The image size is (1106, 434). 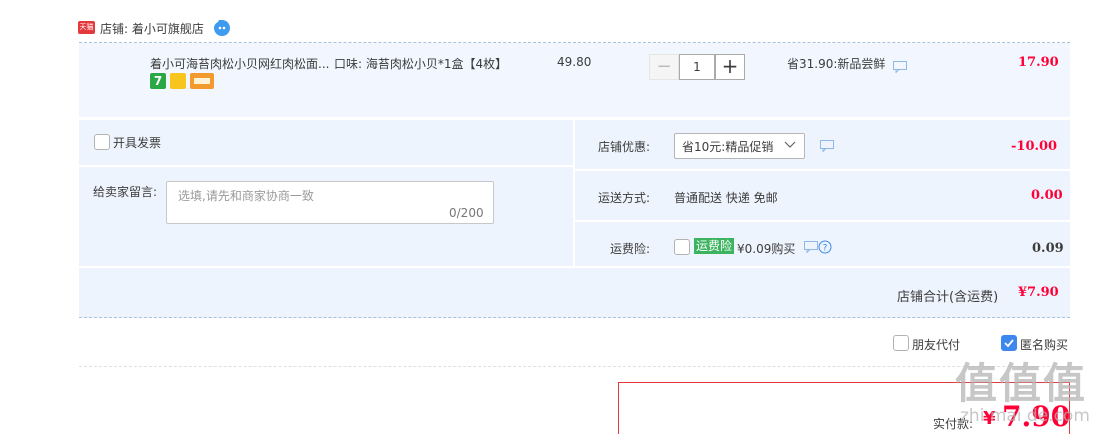 What do you see at coordinates (222, 28) in the screenshot?
I see `wangwang-chat-icon` at bounding box center [222, 28].